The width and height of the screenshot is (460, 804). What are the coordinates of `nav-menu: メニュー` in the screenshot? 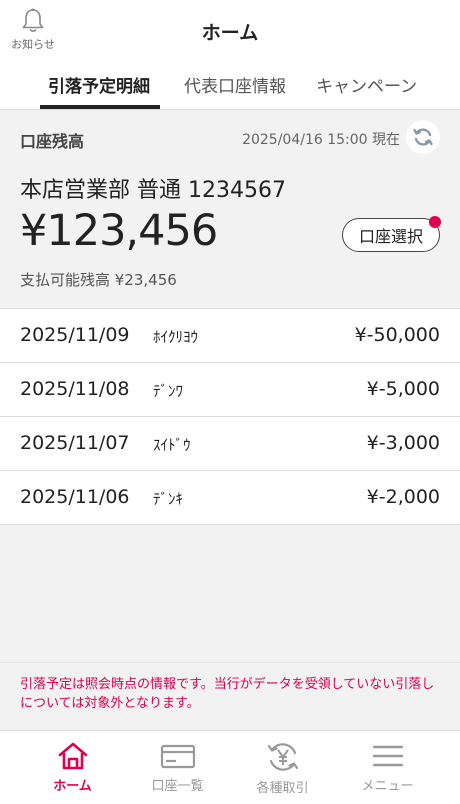 It's located at (387, 767).